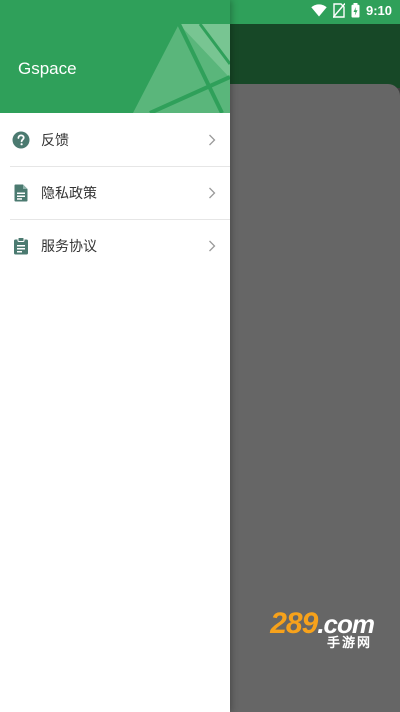  Describe the element at coordinates (322, 623) in the screenshot. I see `watermark-logo: 289.com` at that location.